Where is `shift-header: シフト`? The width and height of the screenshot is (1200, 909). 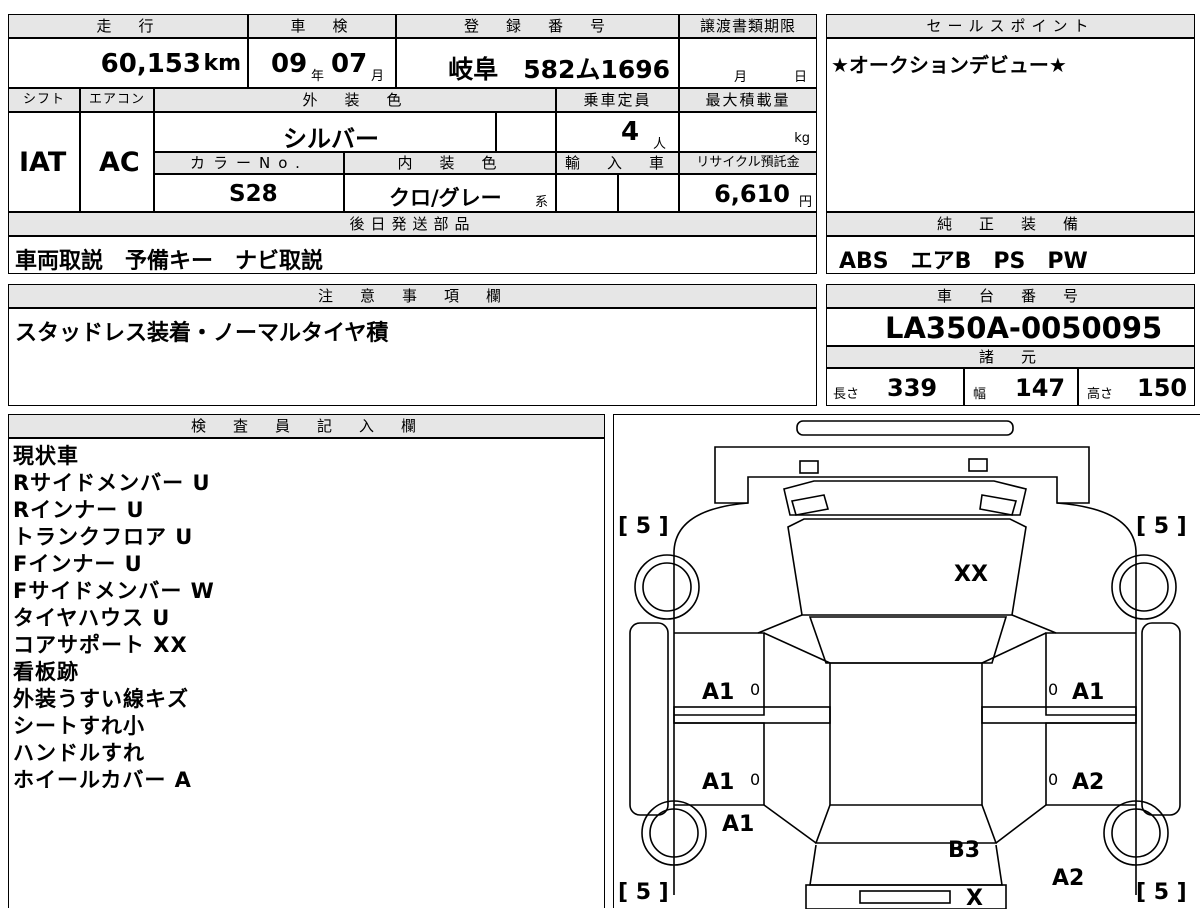 shift-header: シフト is located at coordinates (44, 100).